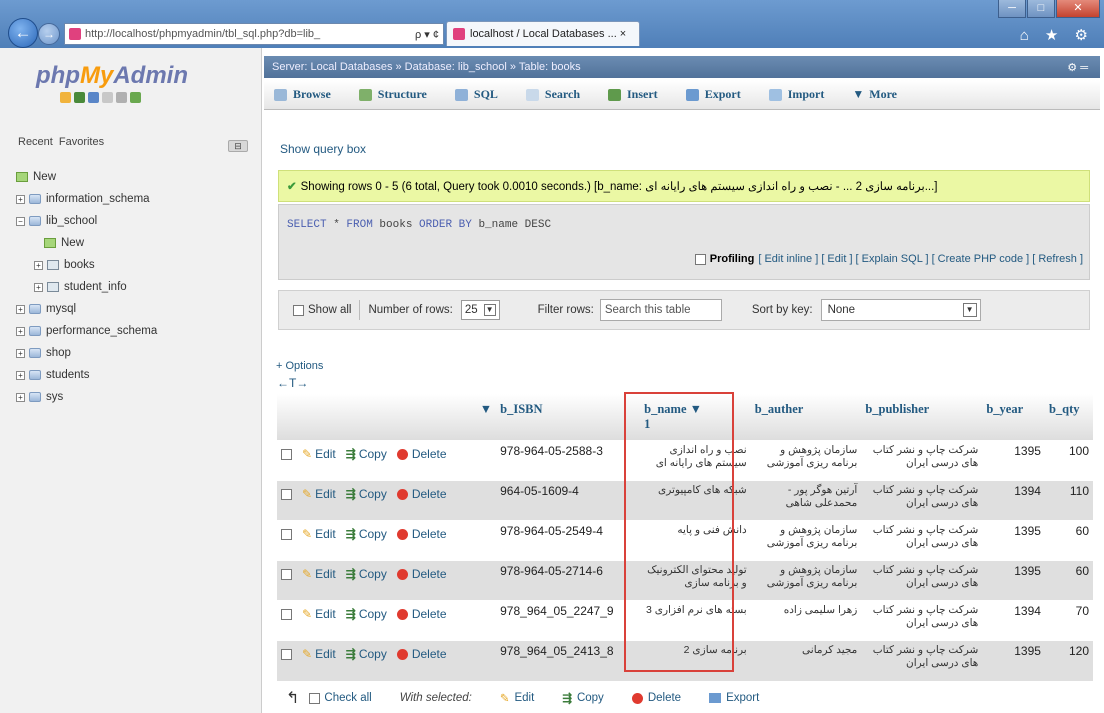  I want to click on cell-qty: 70, so click(1068, 620).